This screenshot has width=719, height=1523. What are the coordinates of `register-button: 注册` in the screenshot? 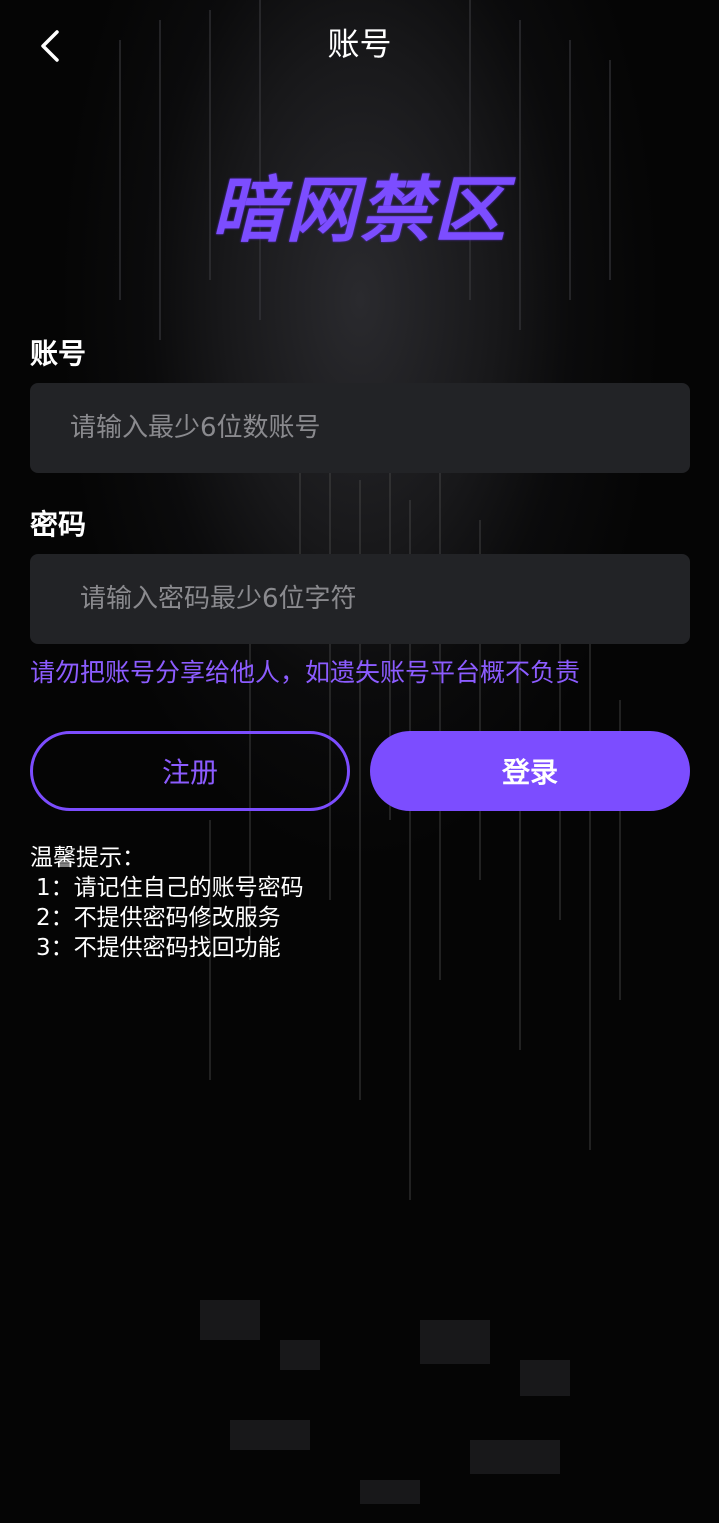 It's located at (190, 771).